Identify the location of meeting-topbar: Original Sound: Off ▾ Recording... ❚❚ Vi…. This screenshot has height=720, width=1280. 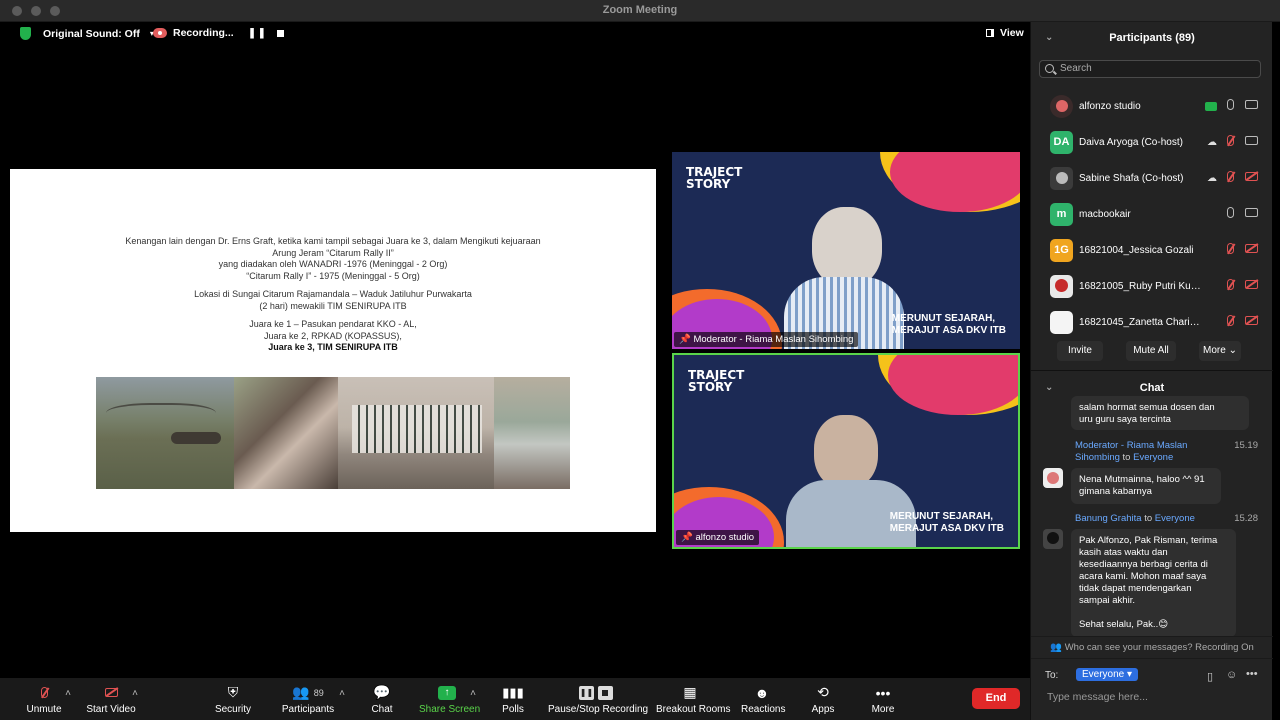
(515, 34).